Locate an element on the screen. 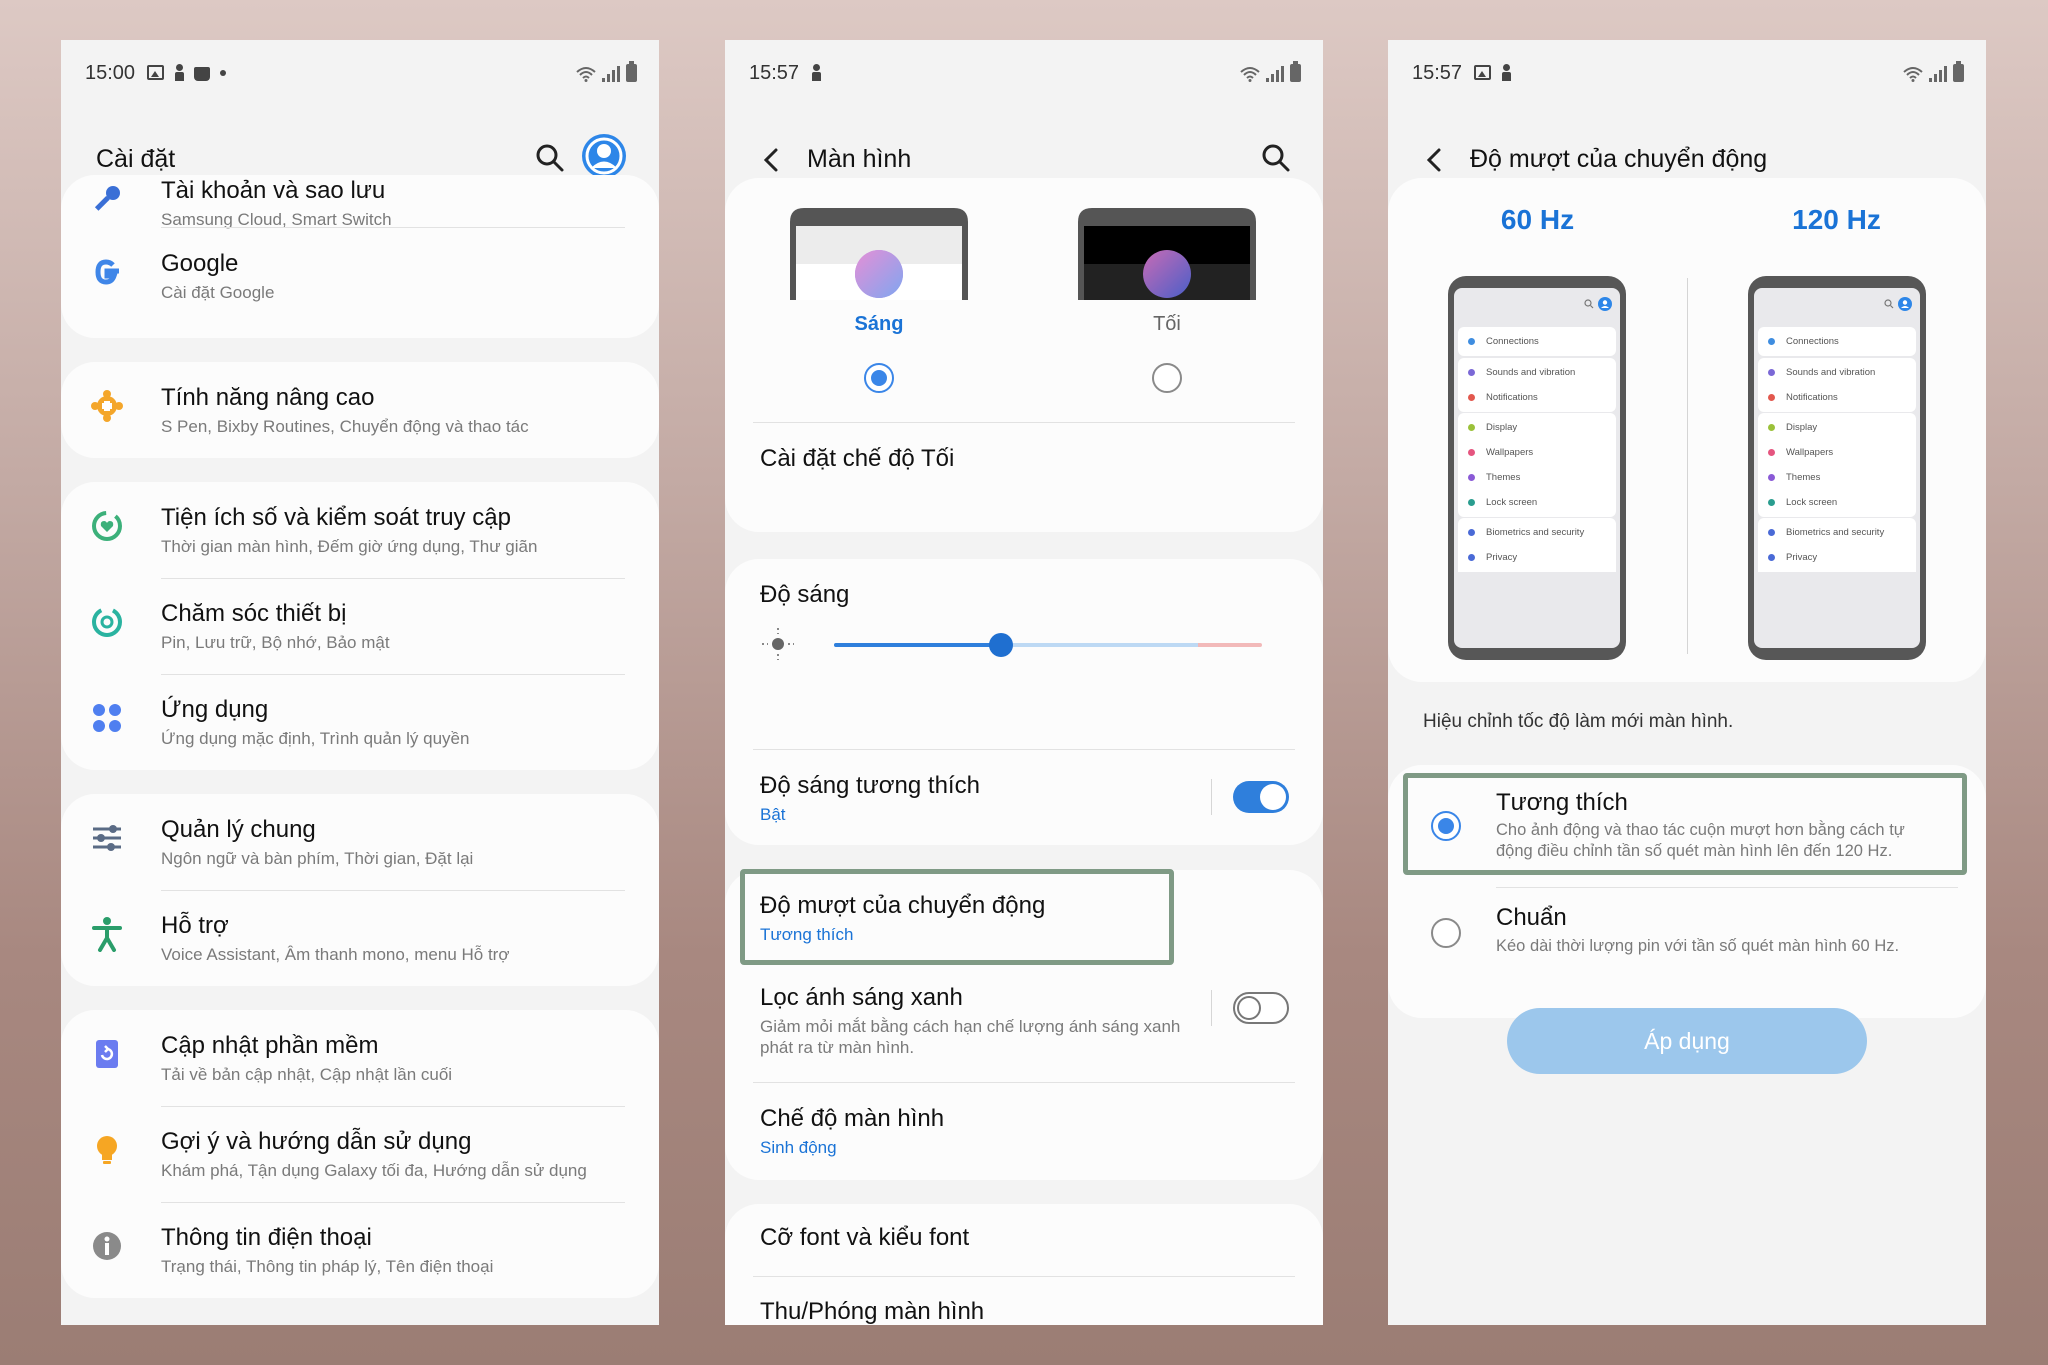  refresh-rate-description: Hiệu chỉnh tốc độ làm mới màn hình. is located at coordinates (1578, 721).